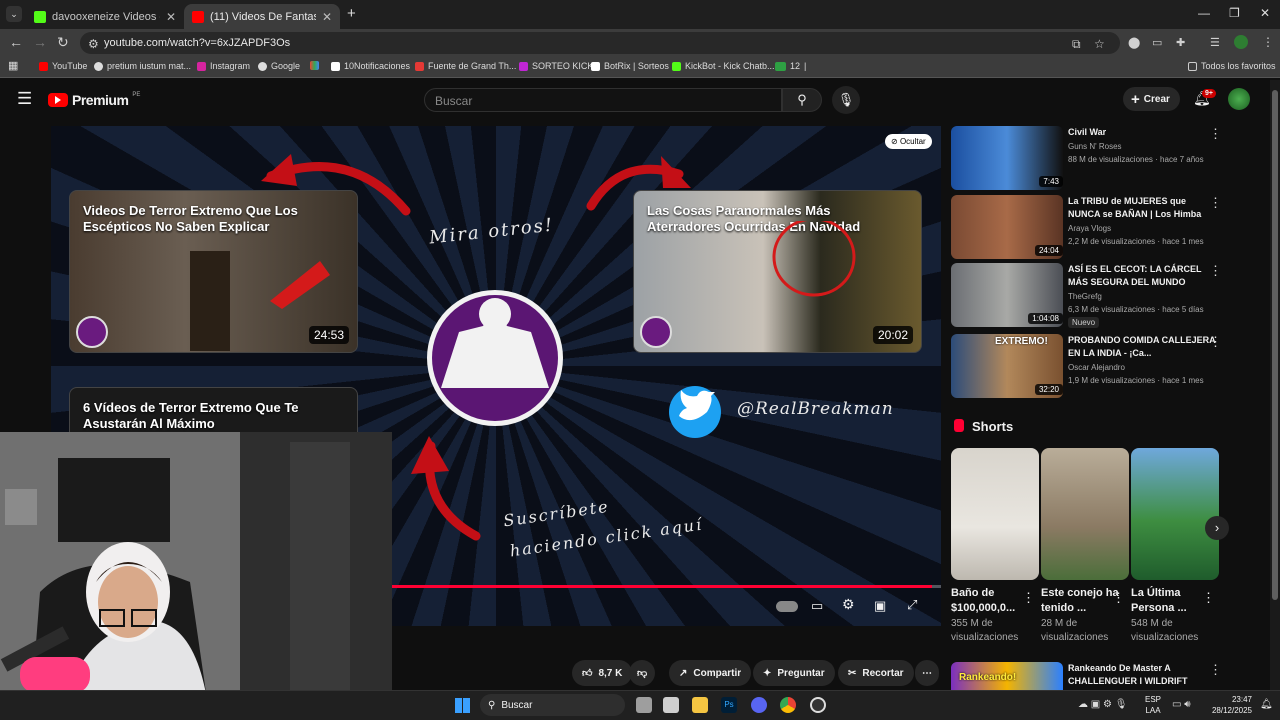 The width and height of the screenshot is (1280, 720). What do you see at coordinates (262, 16) in the screenshot?
I see `tab-youtube: (11) Videos De Fantasmas Real ✕` at bounding box center [262, 16].